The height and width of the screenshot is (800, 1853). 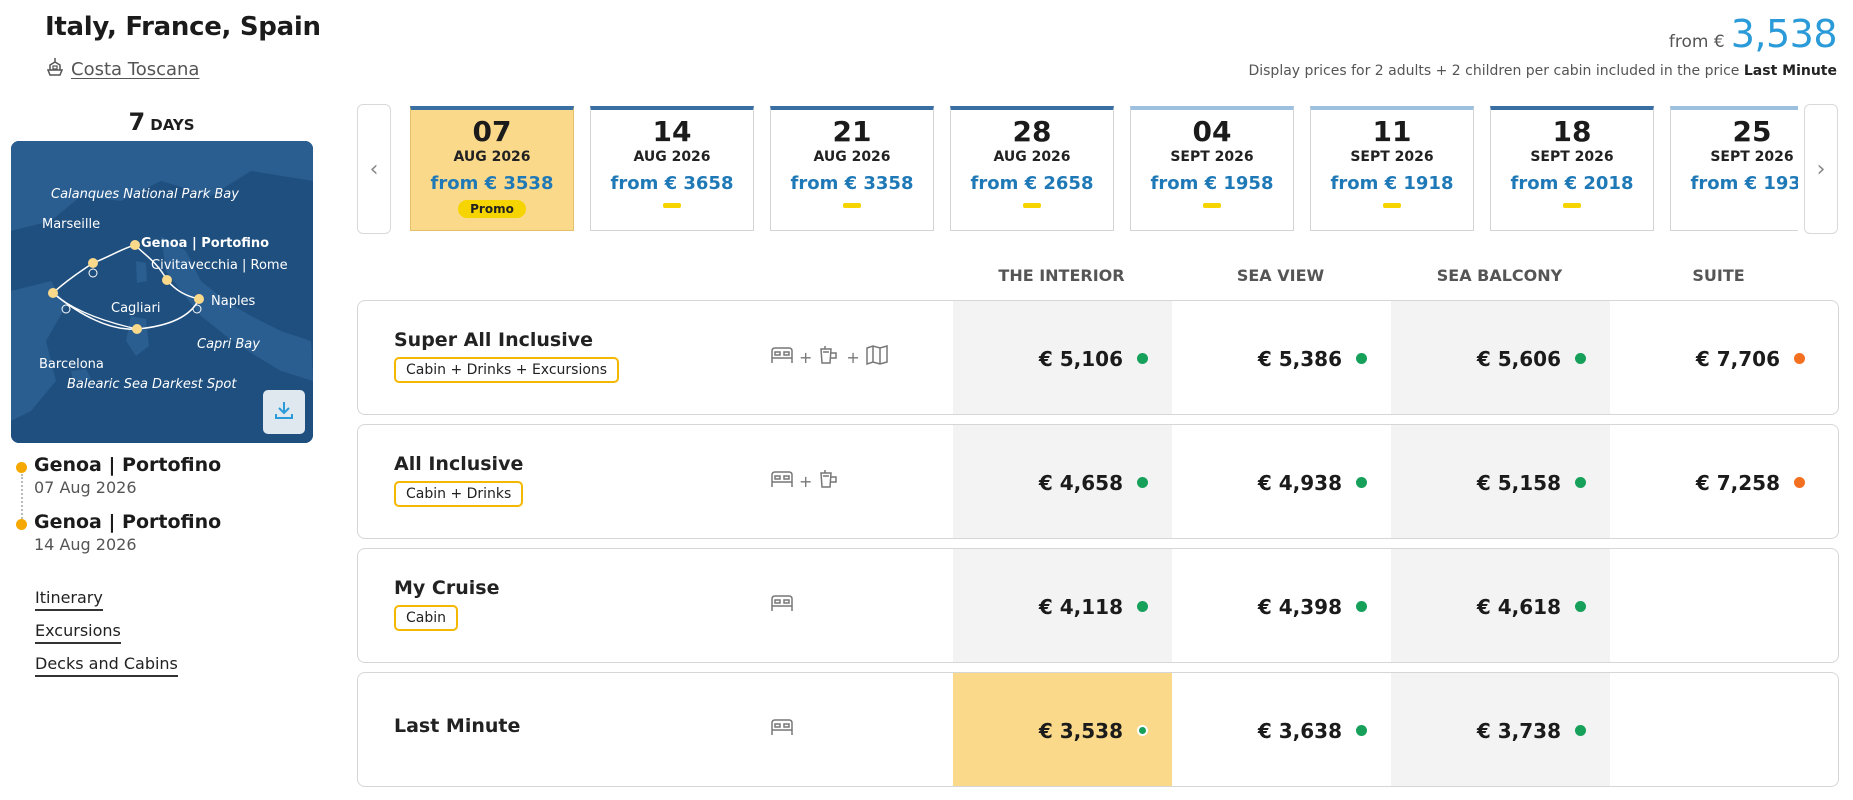 I want to click on price-value: € 4,118, so click(x=1080, y=606).